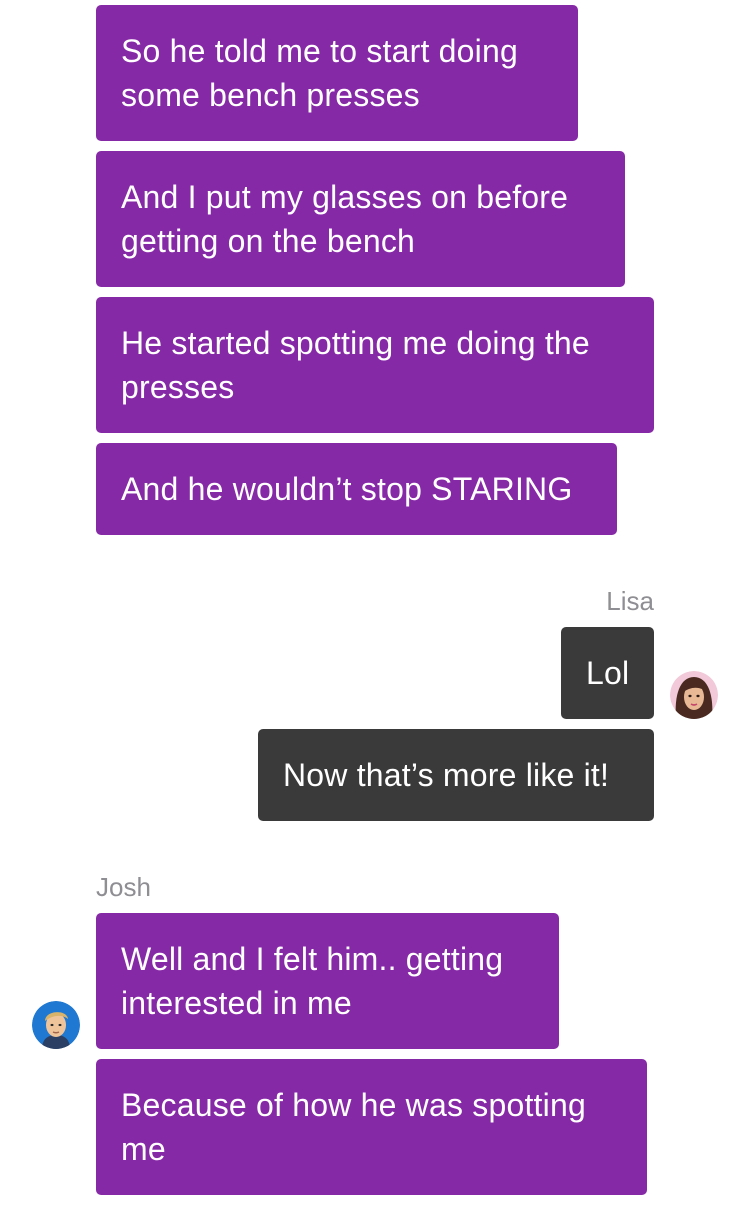  What do you see at coordinates (371, 1127) in the screenshot?
I see `message-bubble: Because of how he was spotting me` at bounding box center [371, 1127].